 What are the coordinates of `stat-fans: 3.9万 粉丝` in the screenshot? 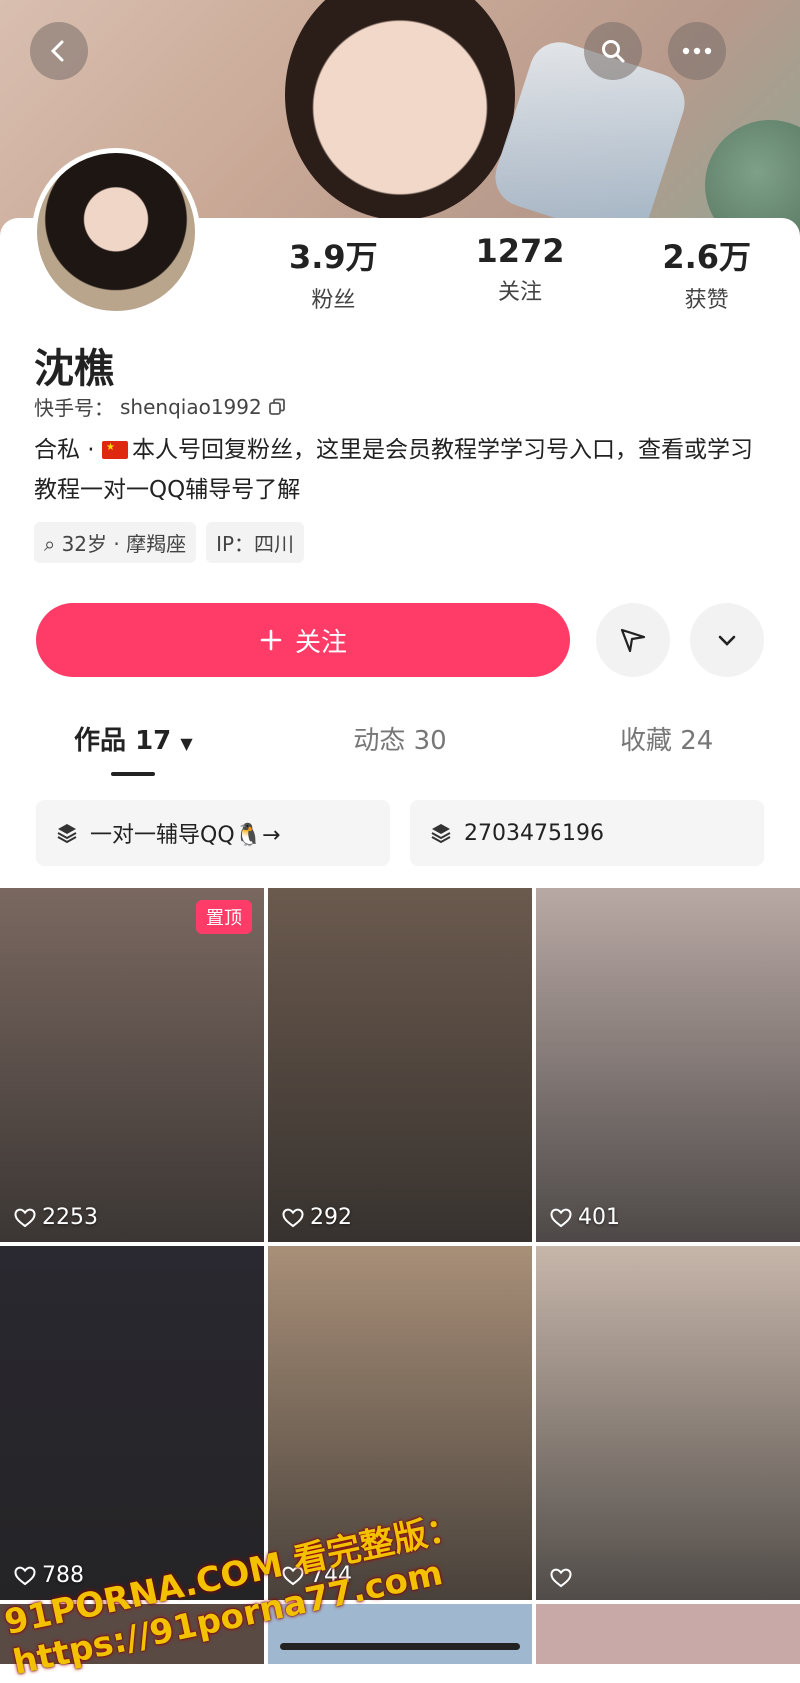 It's located at (333, 273).